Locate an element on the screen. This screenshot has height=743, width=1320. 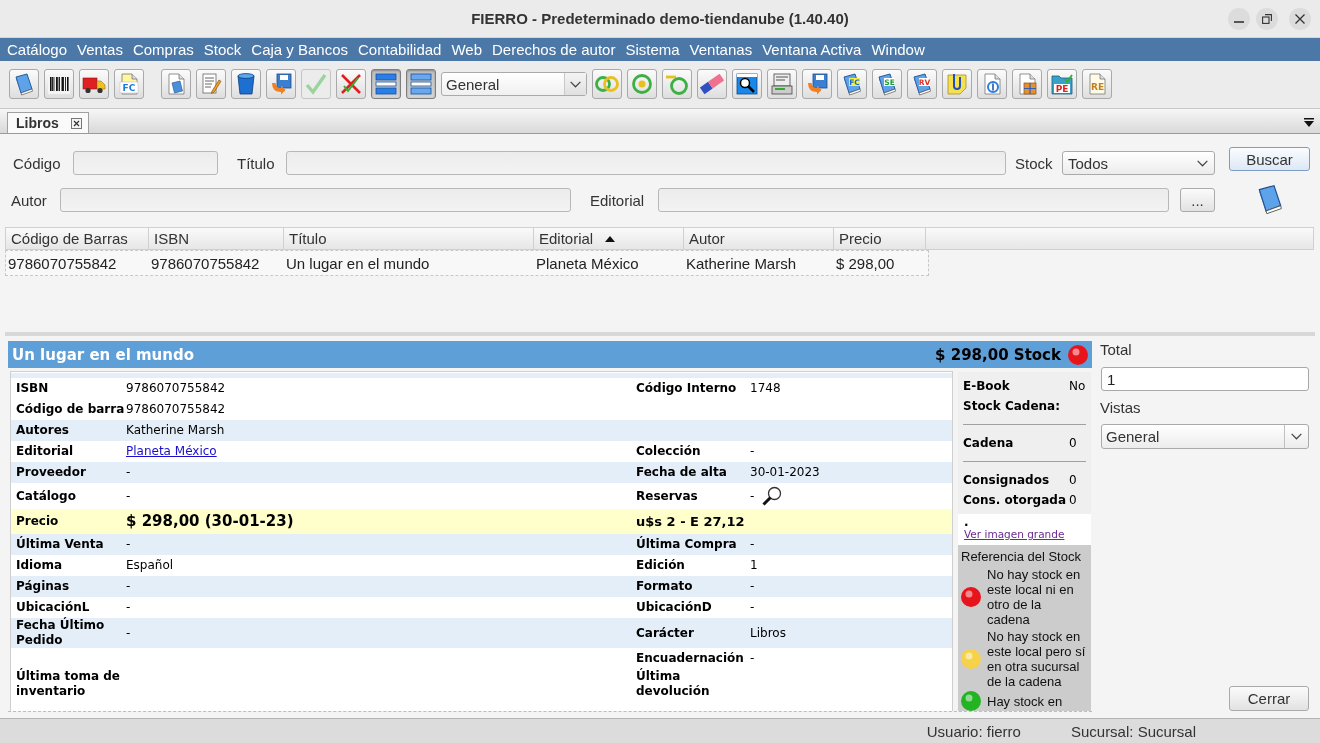
field-label: Precio is located at coordinates (37, 521).